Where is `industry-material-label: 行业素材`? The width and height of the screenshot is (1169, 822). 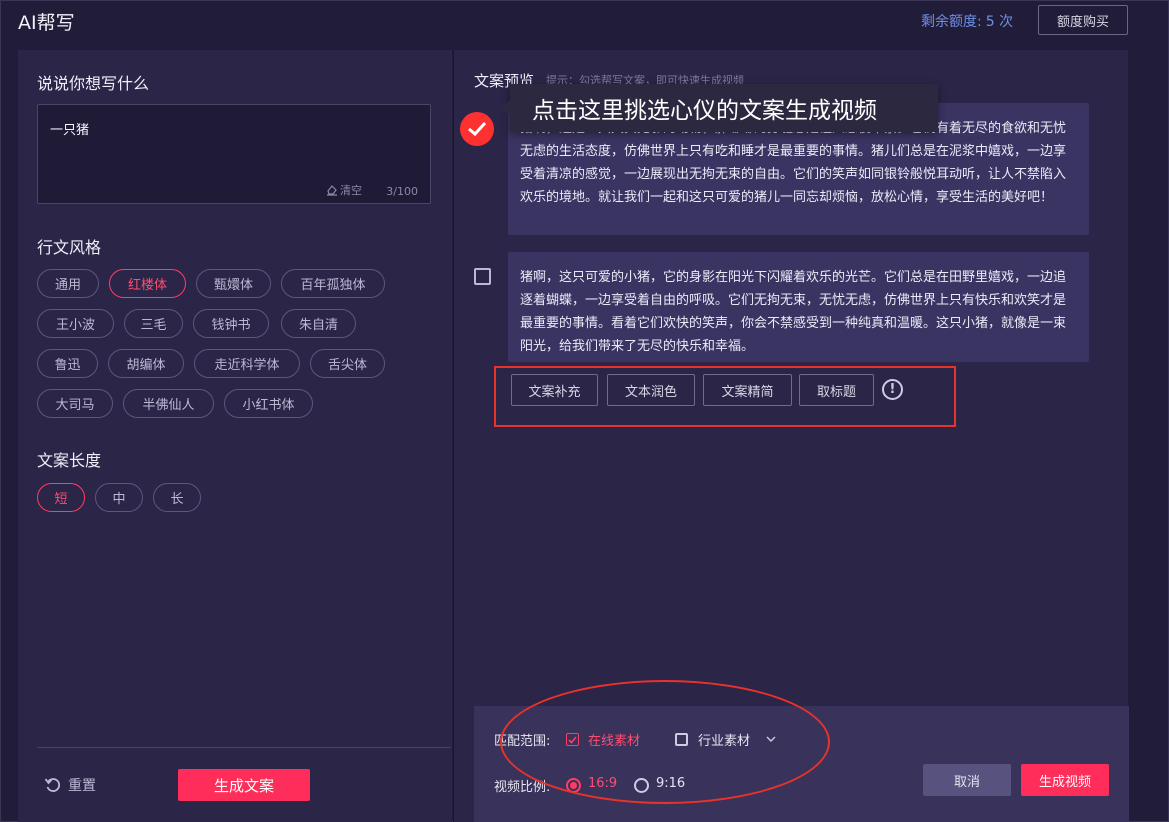 industry-material-label: 行业素材 is located at coordinates (724, 739).